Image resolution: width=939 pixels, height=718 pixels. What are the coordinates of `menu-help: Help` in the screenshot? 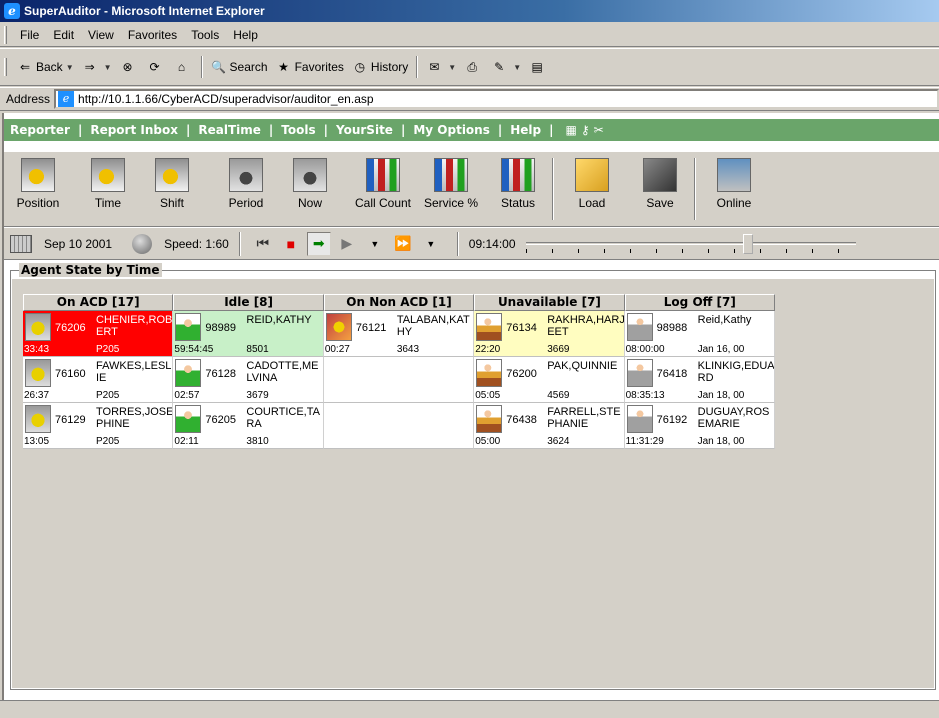 It's located at (245, 35).